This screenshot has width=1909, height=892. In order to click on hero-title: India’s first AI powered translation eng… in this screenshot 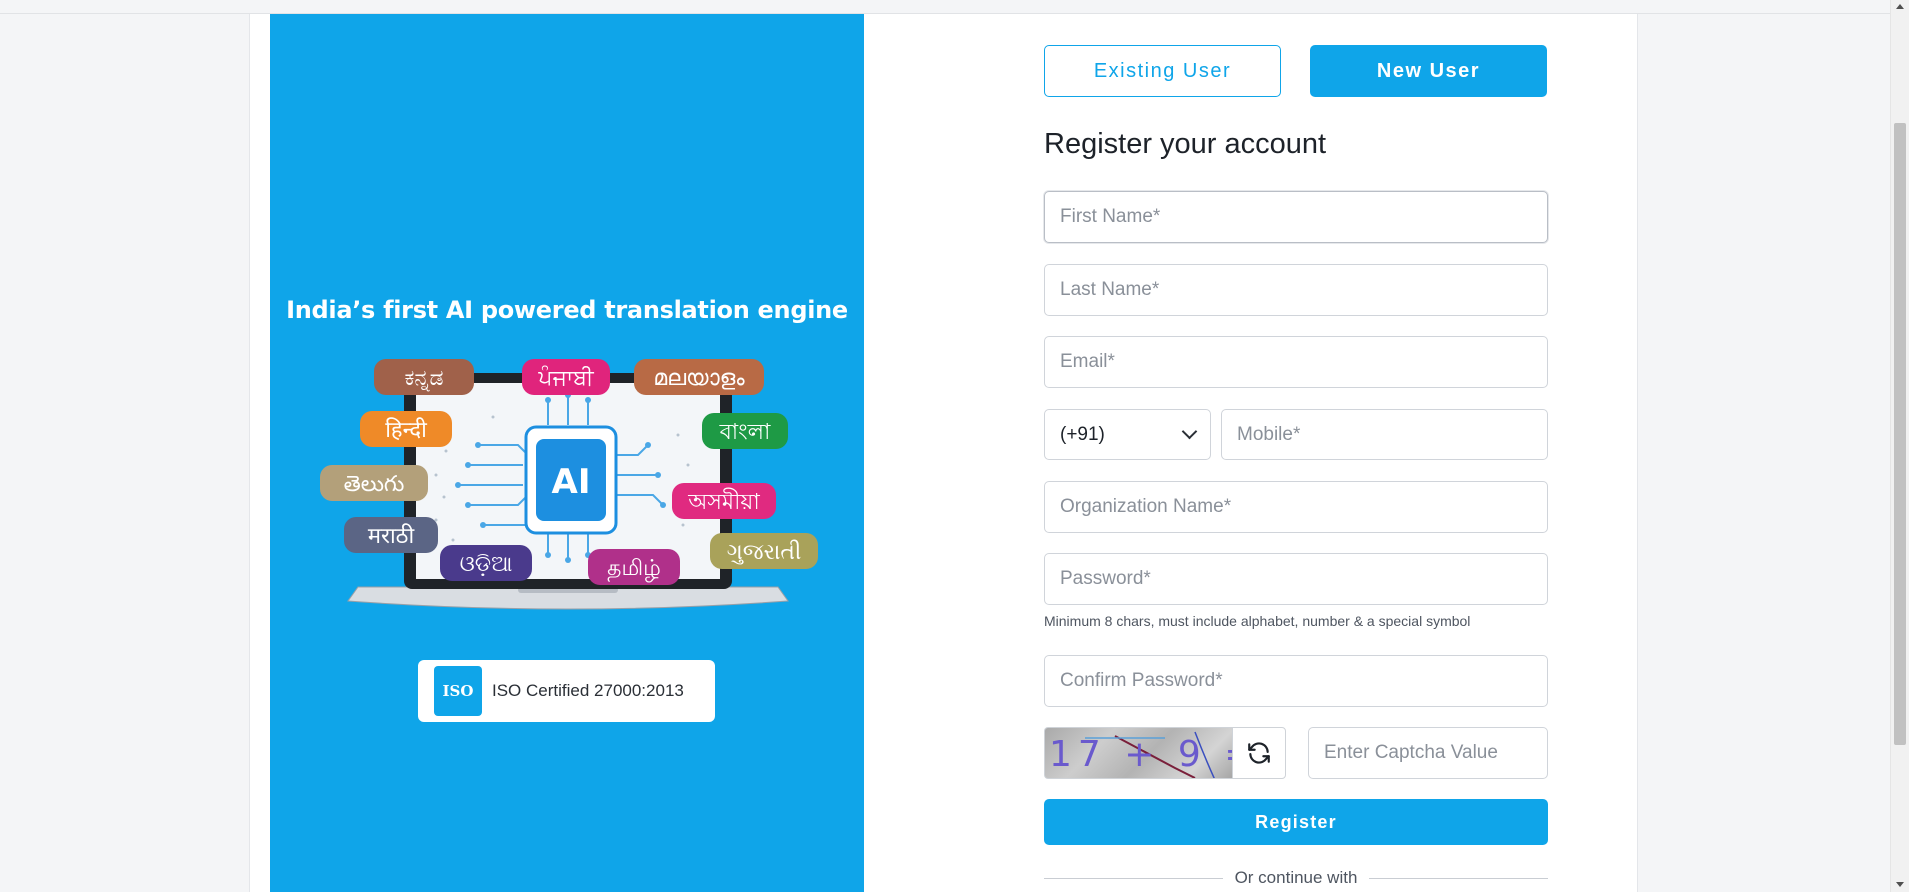, I will do `click(567, 310)`.